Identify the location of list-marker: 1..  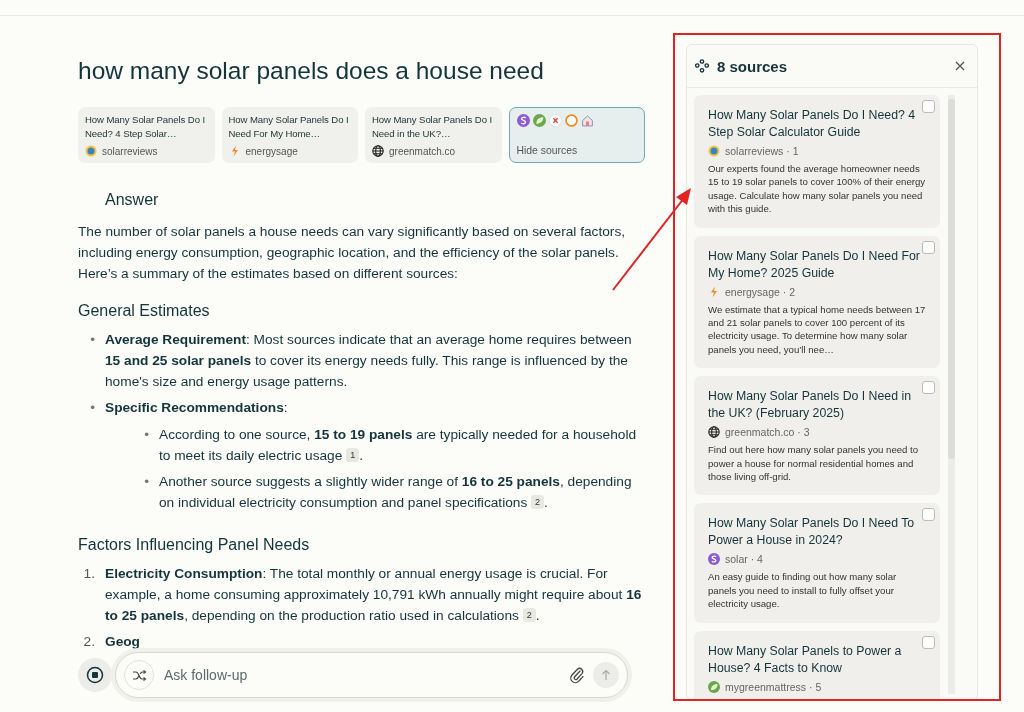
(88, 574).